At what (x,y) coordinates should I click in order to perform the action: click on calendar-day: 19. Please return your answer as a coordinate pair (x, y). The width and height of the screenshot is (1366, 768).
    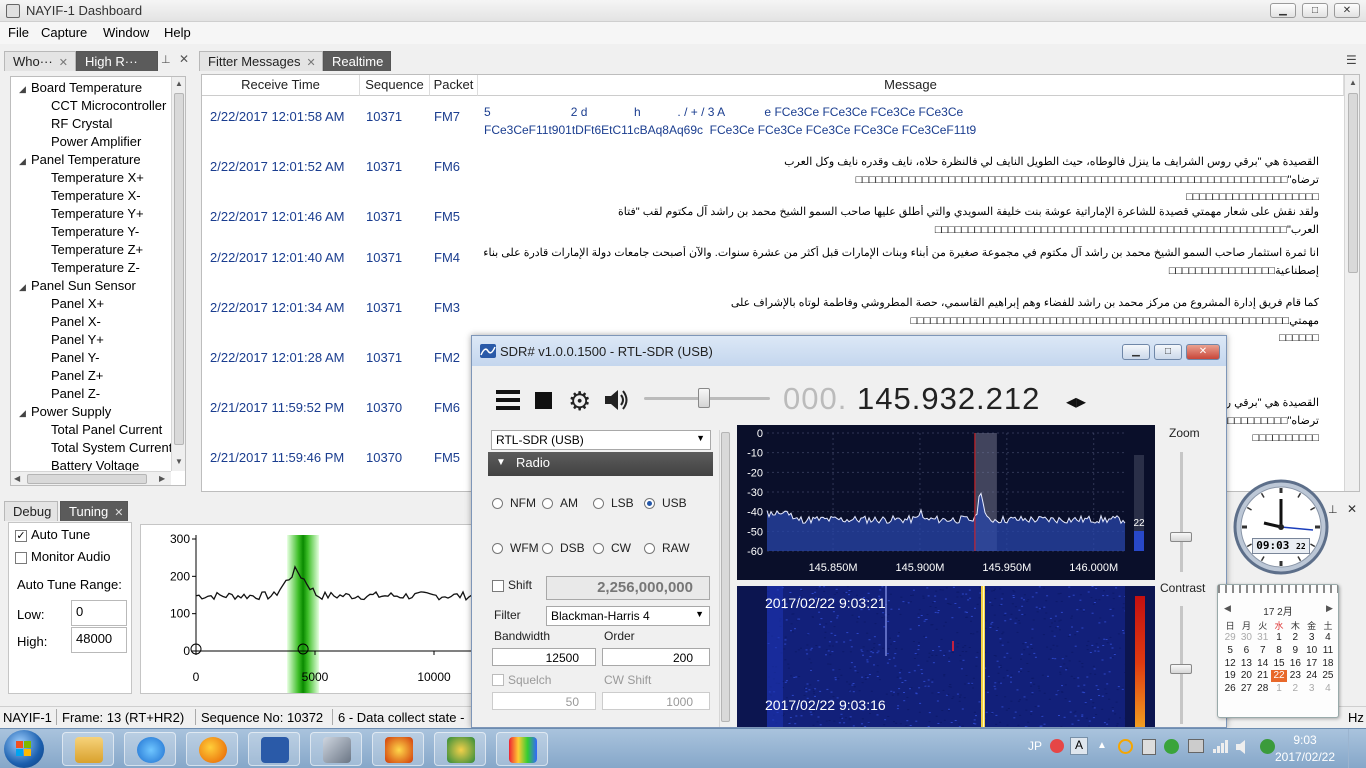
    Looking at the image, I should click on (1230, 676).